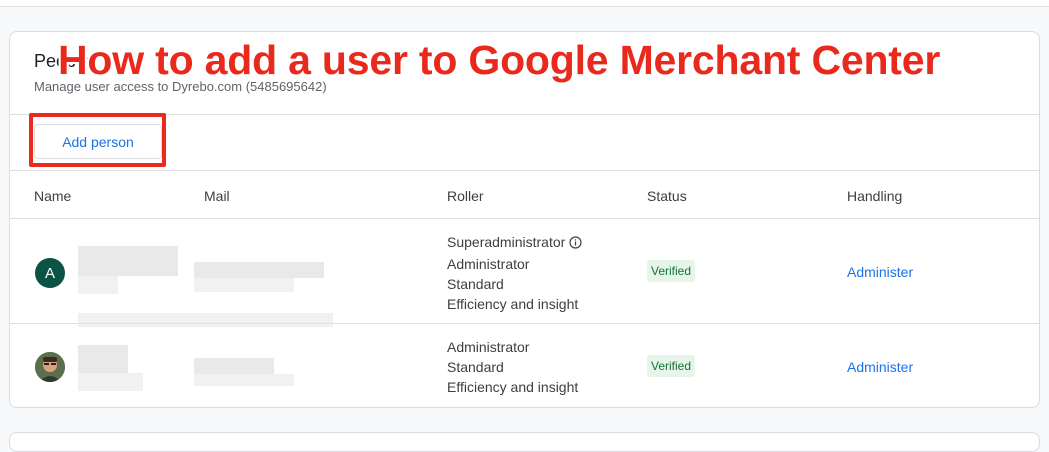 This screenshot has width=1049, height=452. What do you see at coordinates (524, 142) in the screenshot?
I see `toolbar` at bounding box center [524, 142].